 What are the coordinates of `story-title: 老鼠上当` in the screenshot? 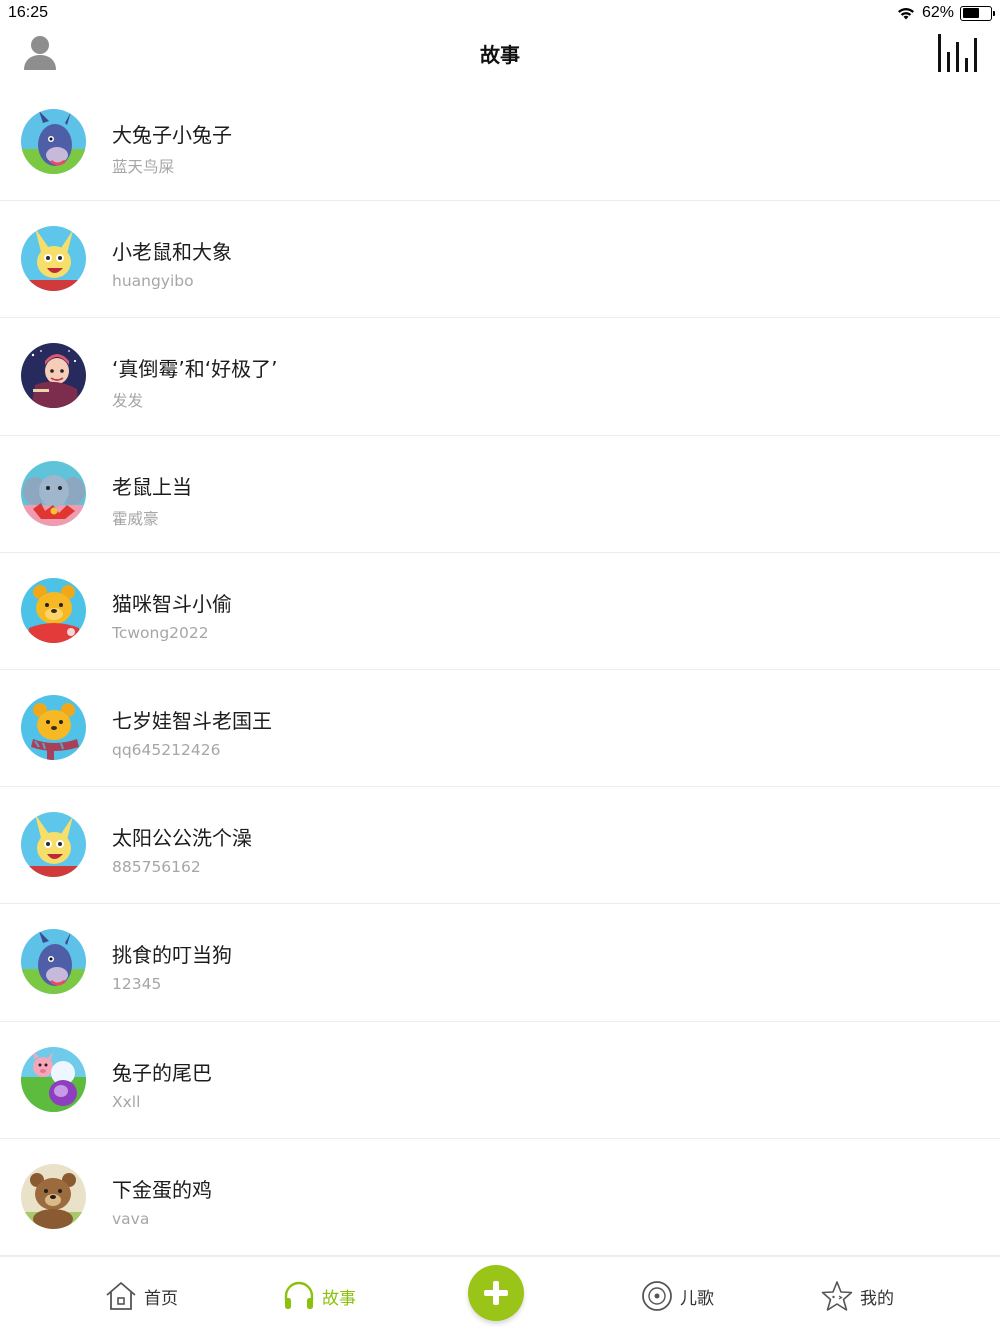 It's located at (152, 486).